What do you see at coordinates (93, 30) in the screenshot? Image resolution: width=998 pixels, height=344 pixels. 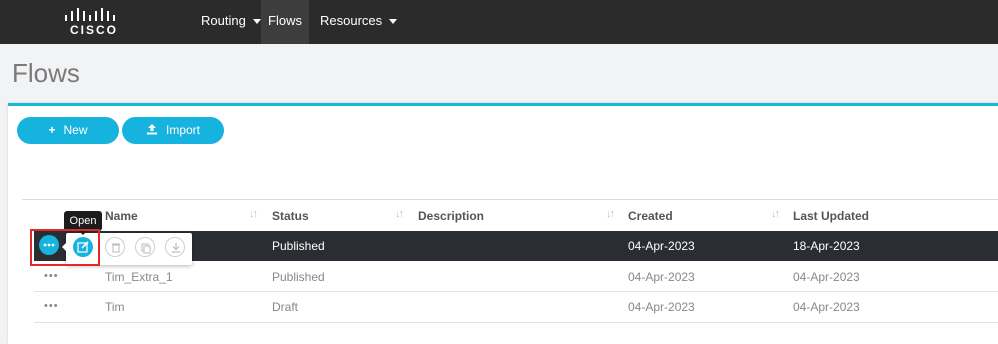 I see `logo-text: CISCO` at bounding box center [93, 30].